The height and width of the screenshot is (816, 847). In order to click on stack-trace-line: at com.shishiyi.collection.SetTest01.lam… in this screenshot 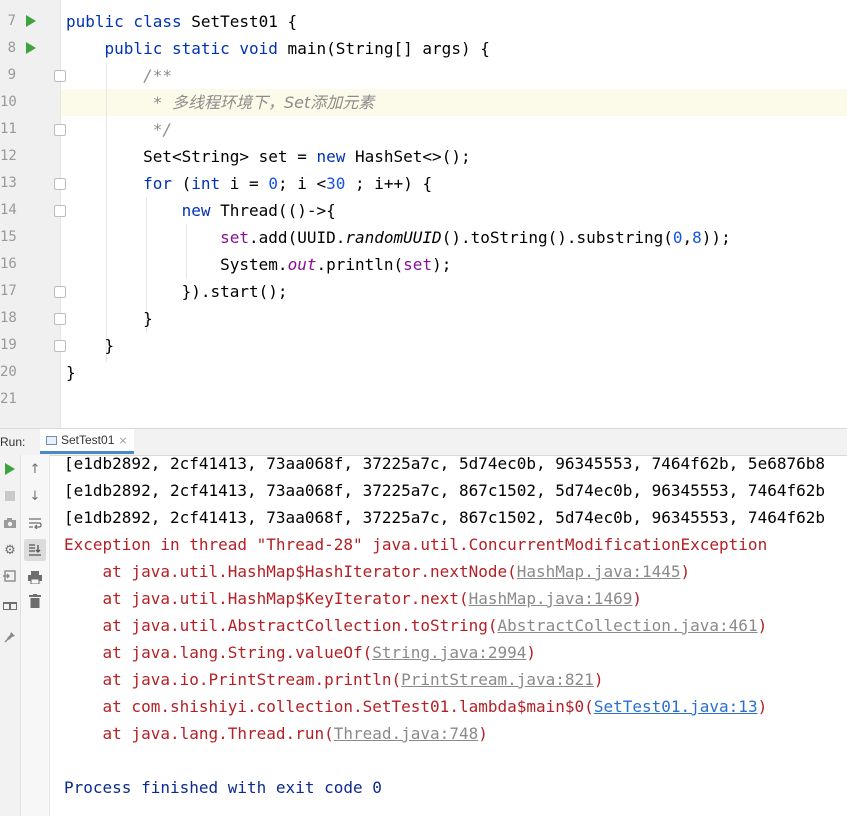, I will do `click(416, 706)`.